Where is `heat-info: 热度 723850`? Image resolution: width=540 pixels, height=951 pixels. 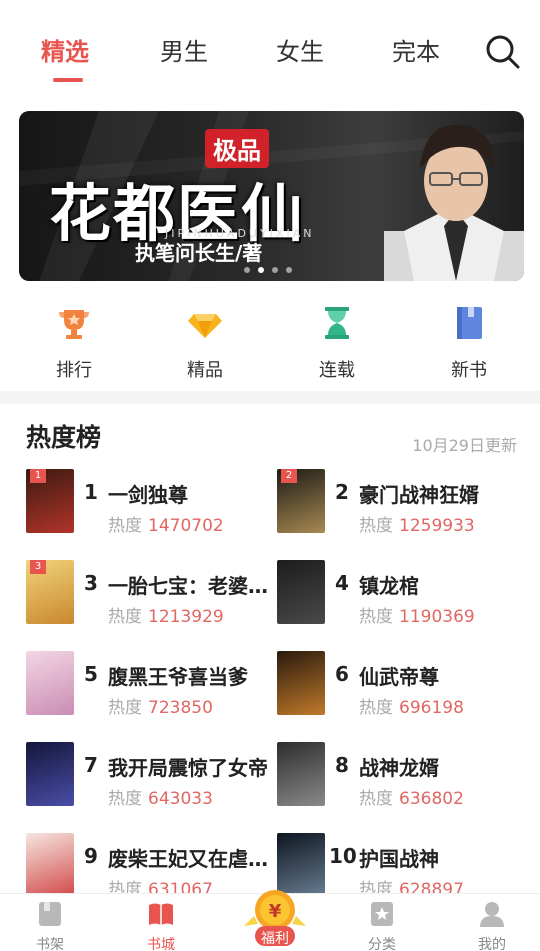 heat-info: 热度 723850 is located at coordinates (160, 705).